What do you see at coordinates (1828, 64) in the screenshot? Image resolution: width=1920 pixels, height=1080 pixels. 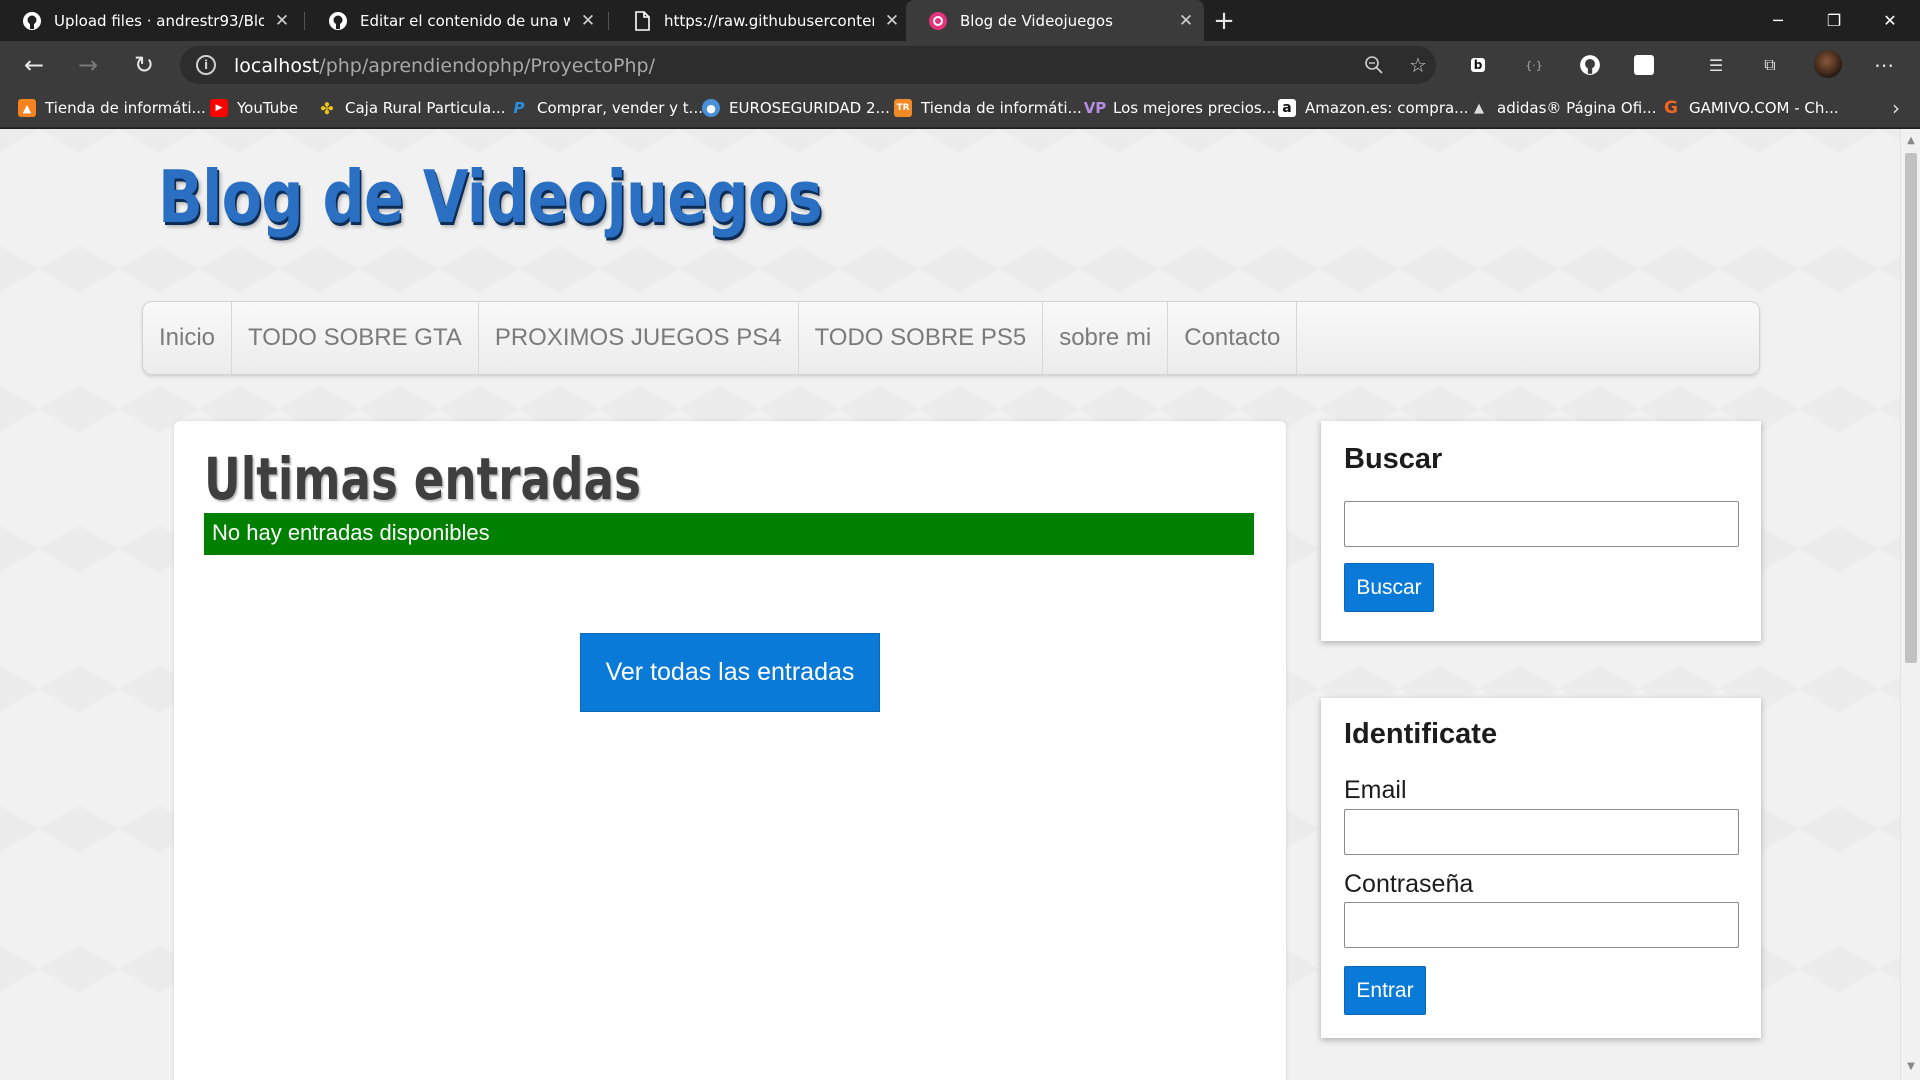 I see `avatar` at bounding box center [1828, 64].